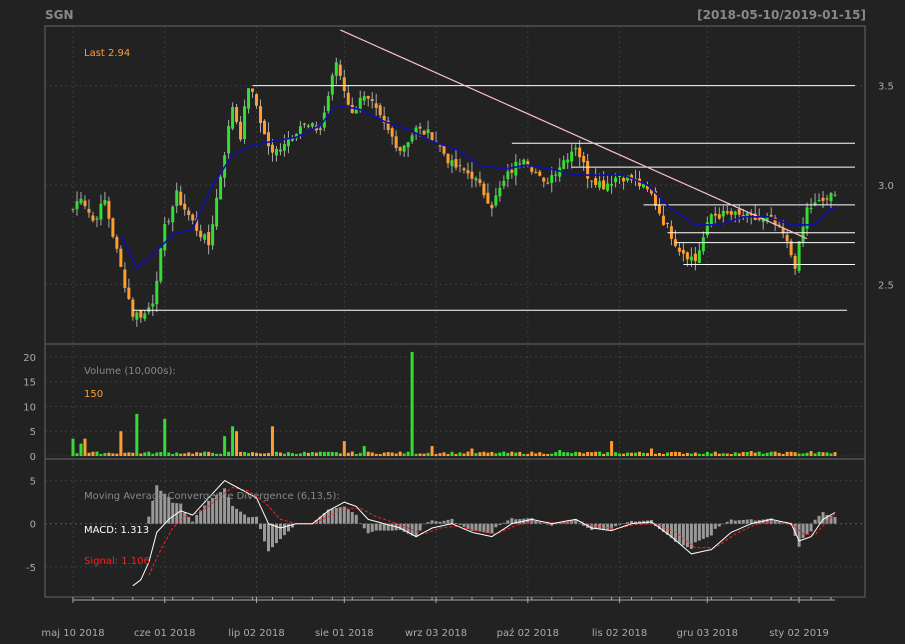 The image size is (905, 644). What do you see at coordinates (29, 383) in the screenshot?
I see `volume-tick-label: 15` at bounding box center [29, 383].